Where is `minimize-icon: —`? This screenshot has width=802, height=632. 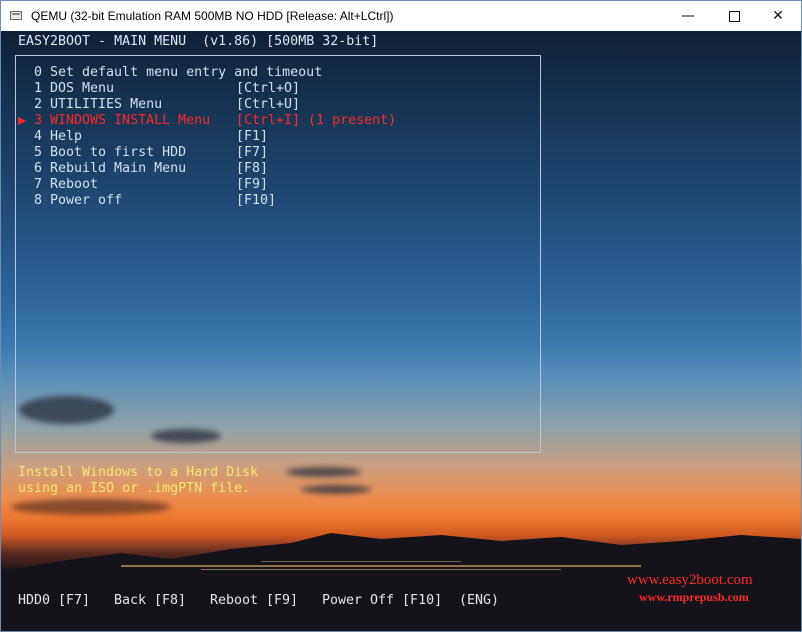
minimize-icon: — is located at coordinates (688, 16).